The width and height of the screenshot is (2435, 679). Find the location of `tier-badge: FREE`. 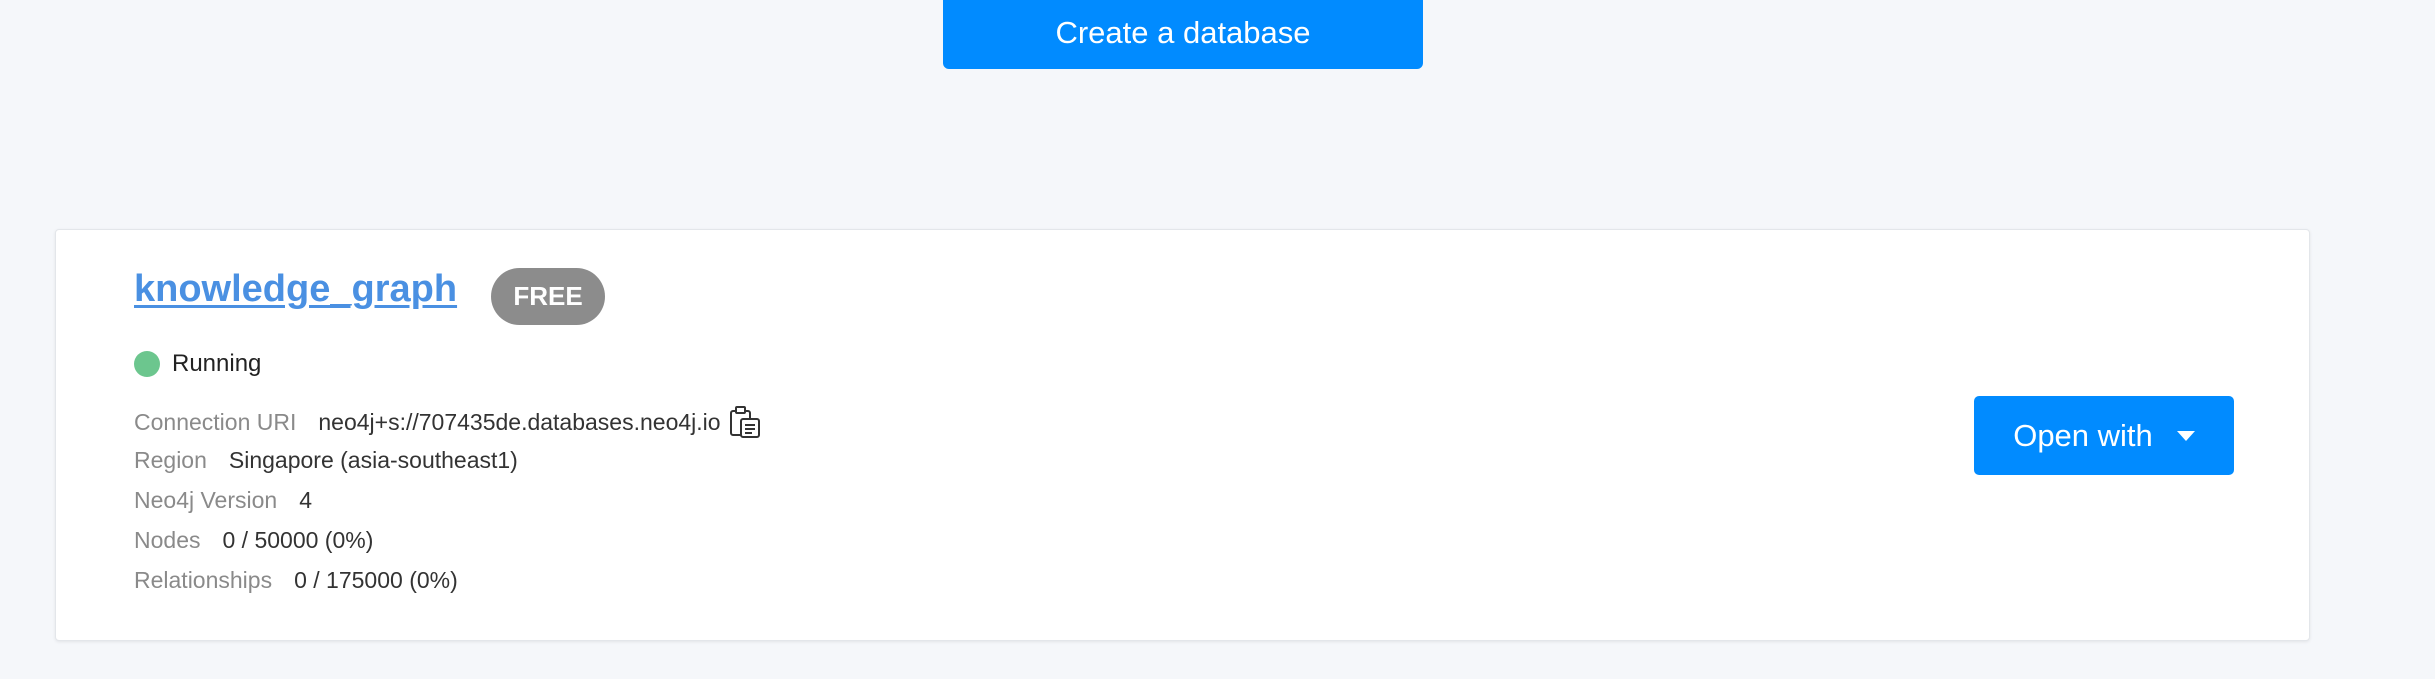

tier-badge: FREE is located at coordinates (548, 296).